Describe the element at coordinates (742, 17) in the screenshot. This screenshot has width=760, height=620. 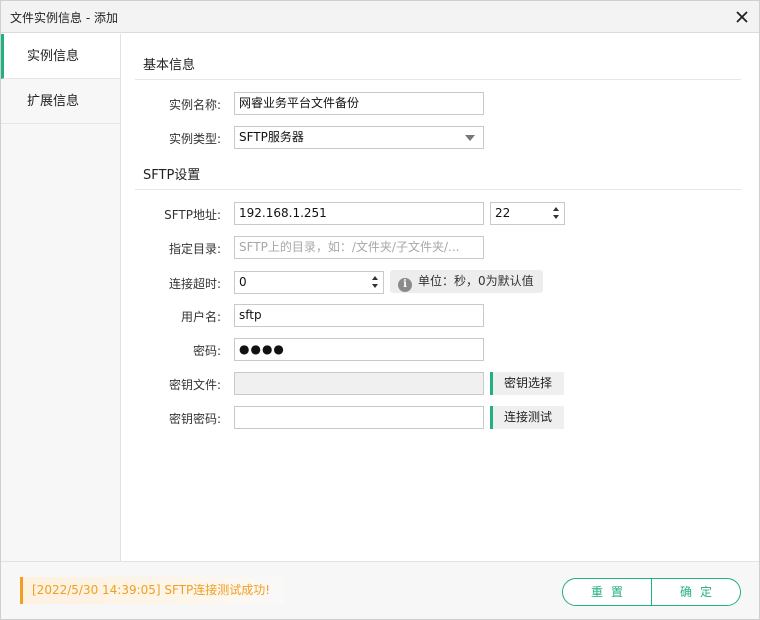
I see `close-icon` at that location.